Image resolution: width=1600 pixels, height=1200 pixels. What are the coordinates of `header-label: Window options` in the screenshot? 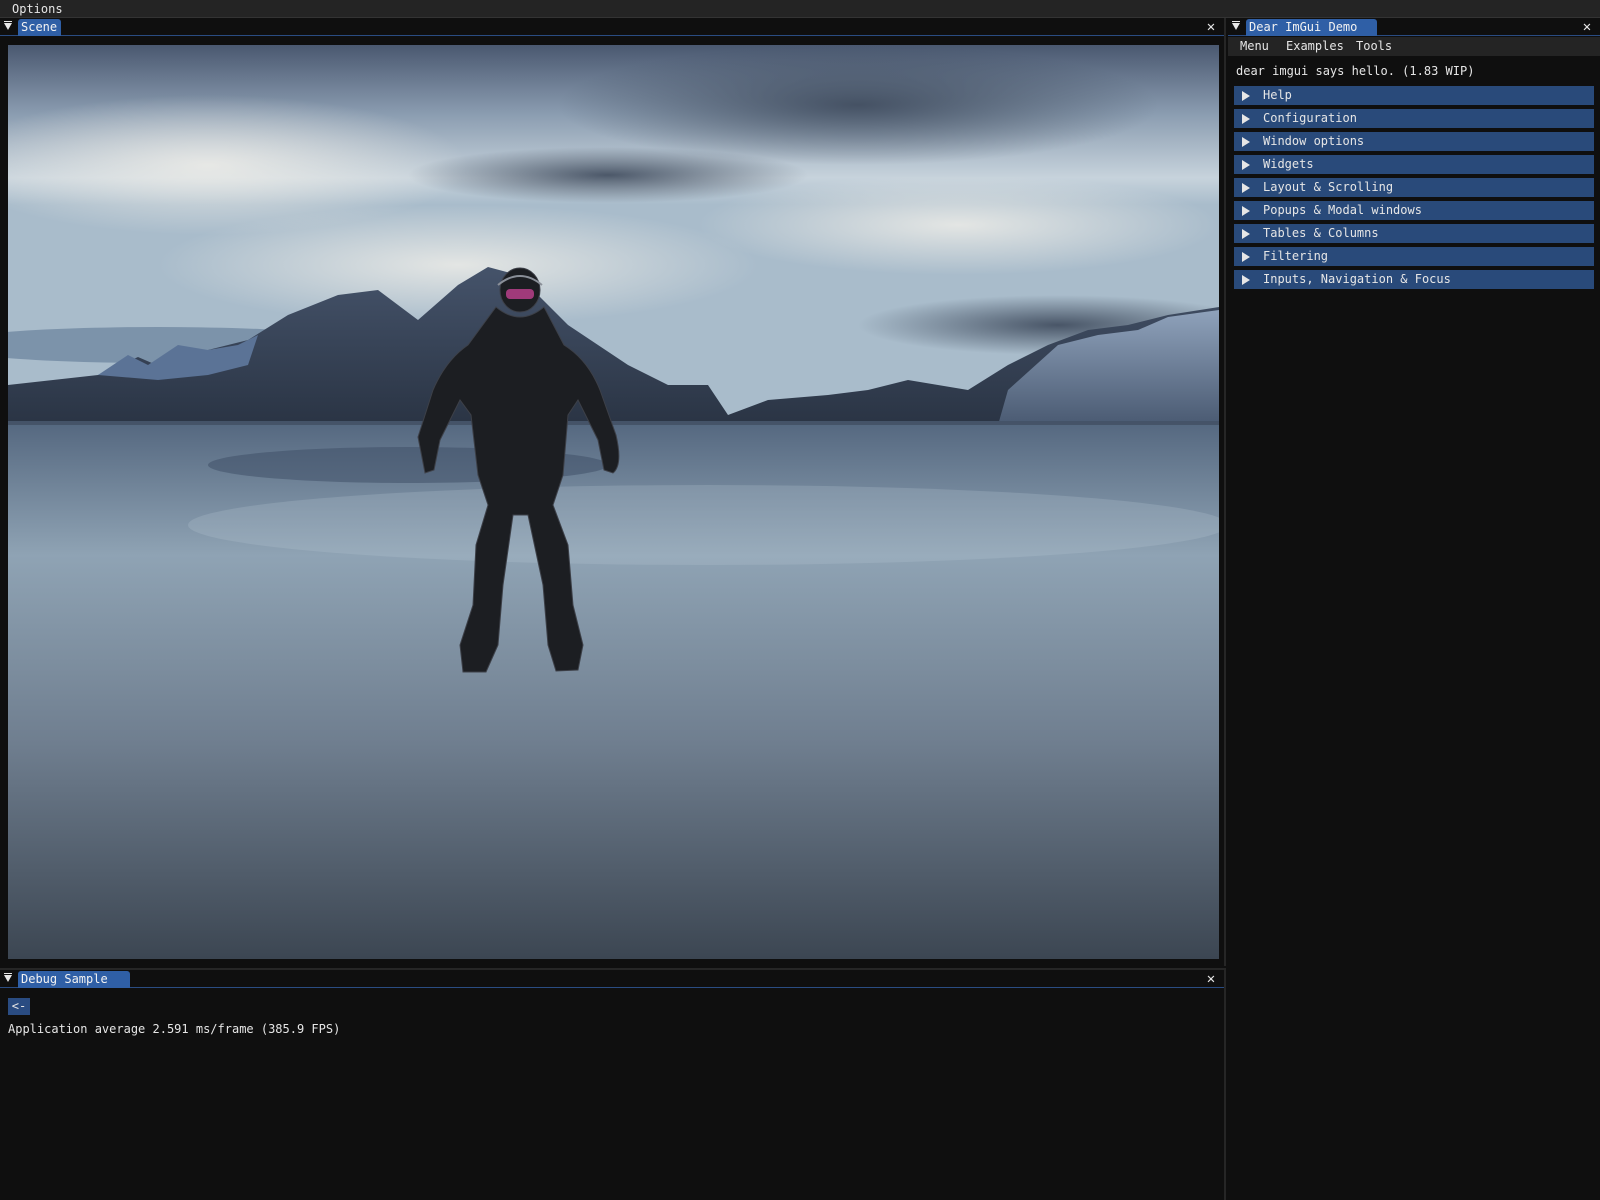 It's located at (1314, 141).